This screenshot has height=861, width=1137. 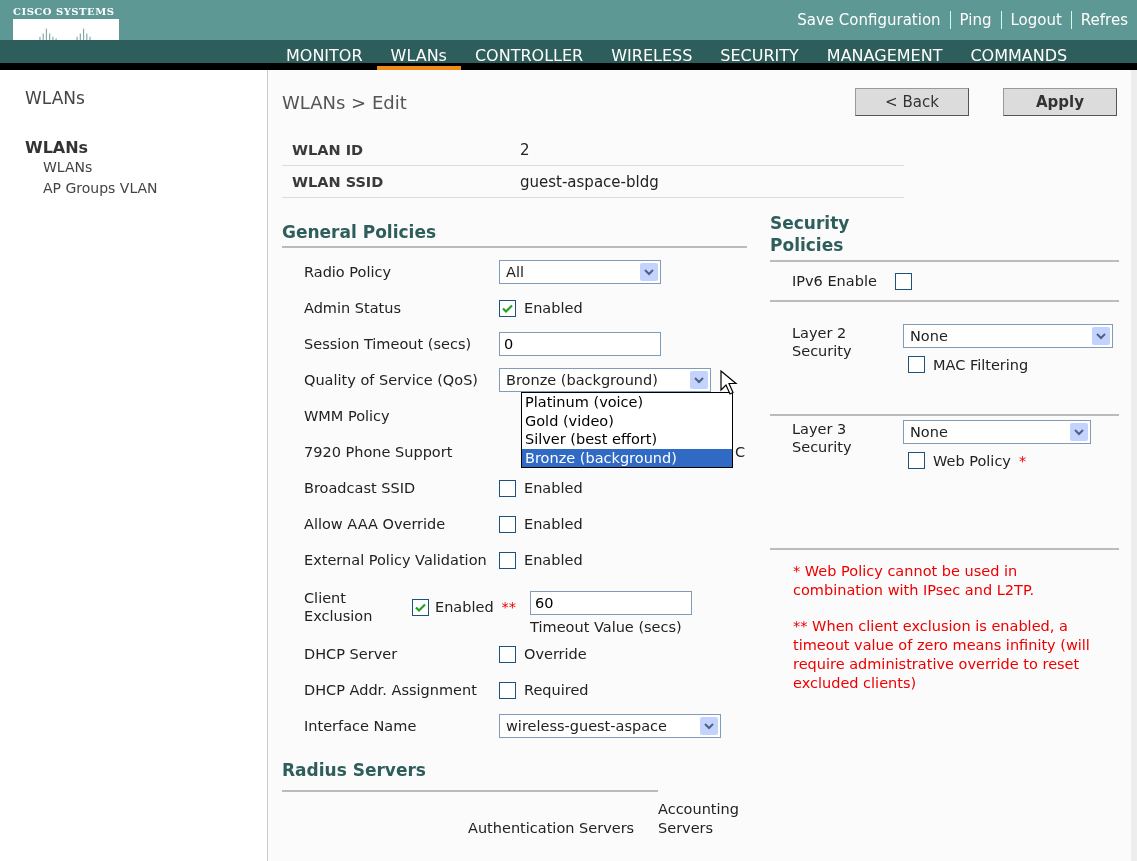 I want to click on field-value: 2, so click(x=525, y=149).